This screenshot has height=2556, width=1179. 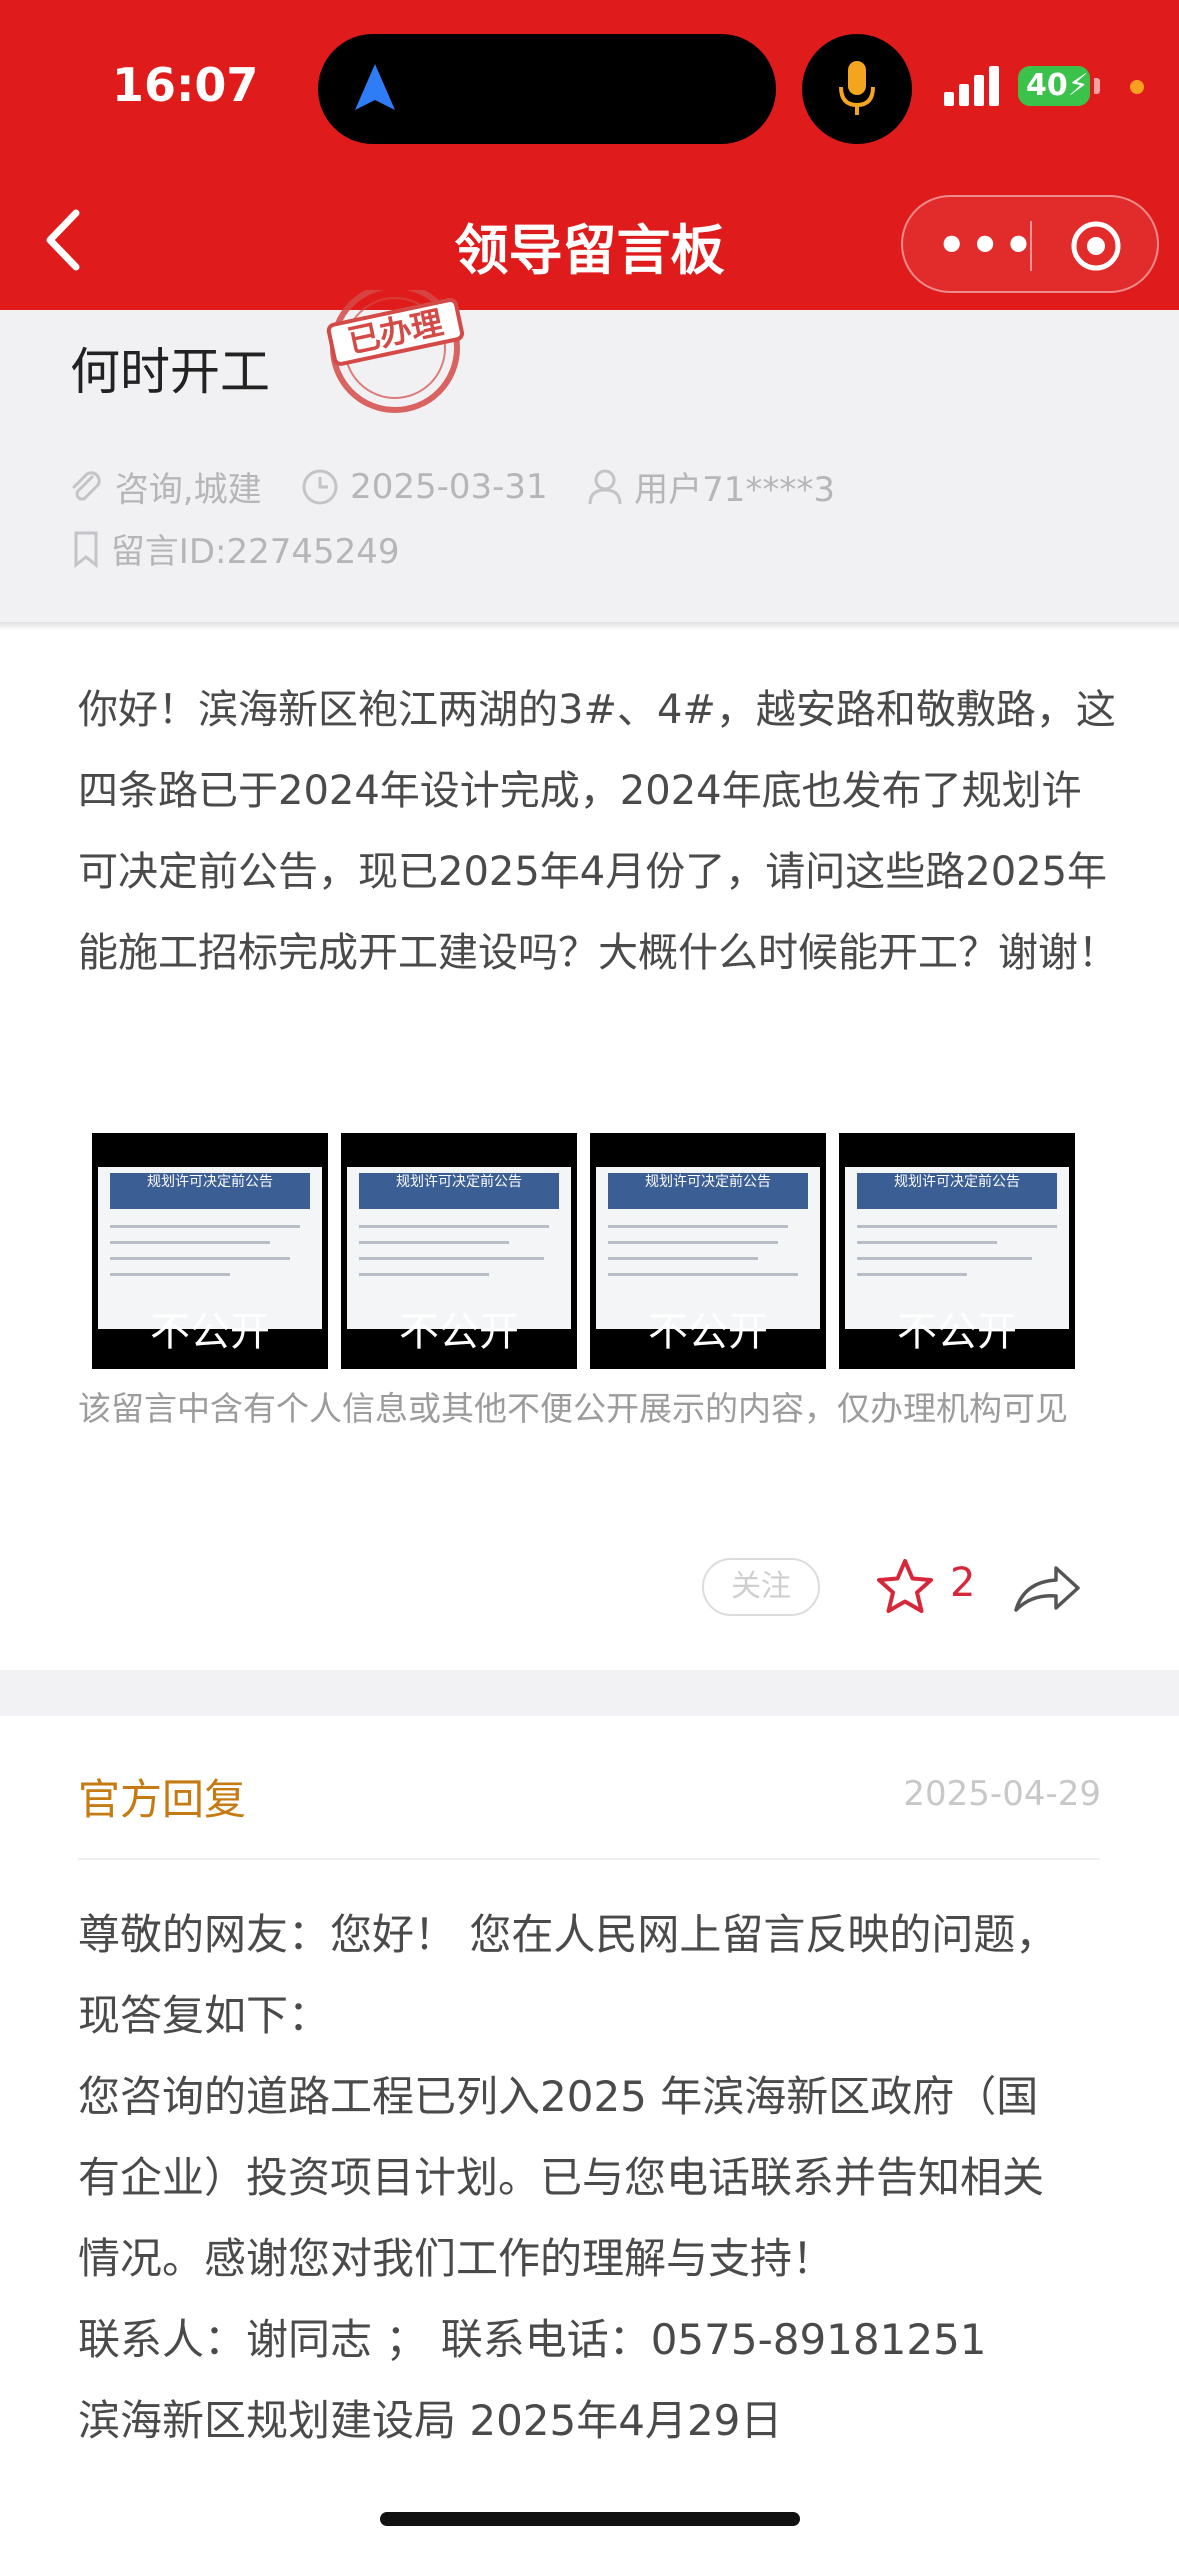 What do you see at coordinates (1002, 1794) in the screenshot?
I see `reply-date: 2025-04-29` at bounding box center [1002, 1794].